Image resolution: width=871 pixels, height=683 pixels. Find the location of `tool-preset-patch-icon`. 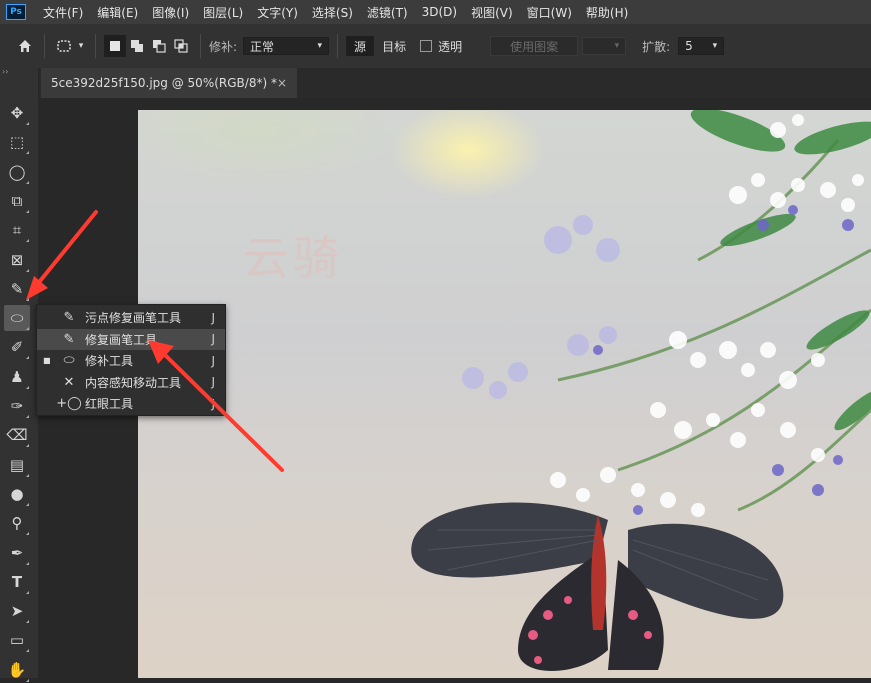

tool-preset-patch-icon is located at coordinates (64, 46).